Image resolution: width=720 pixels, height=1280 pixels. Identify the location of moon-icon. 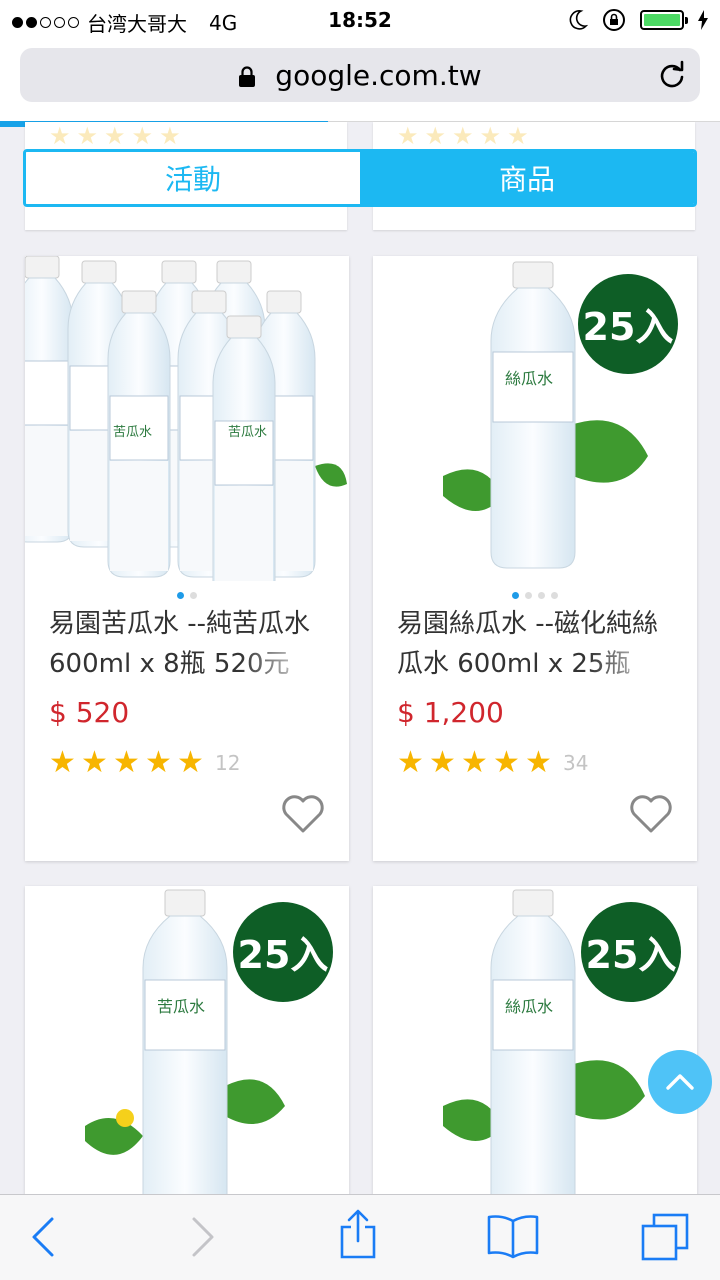
(578, 20).